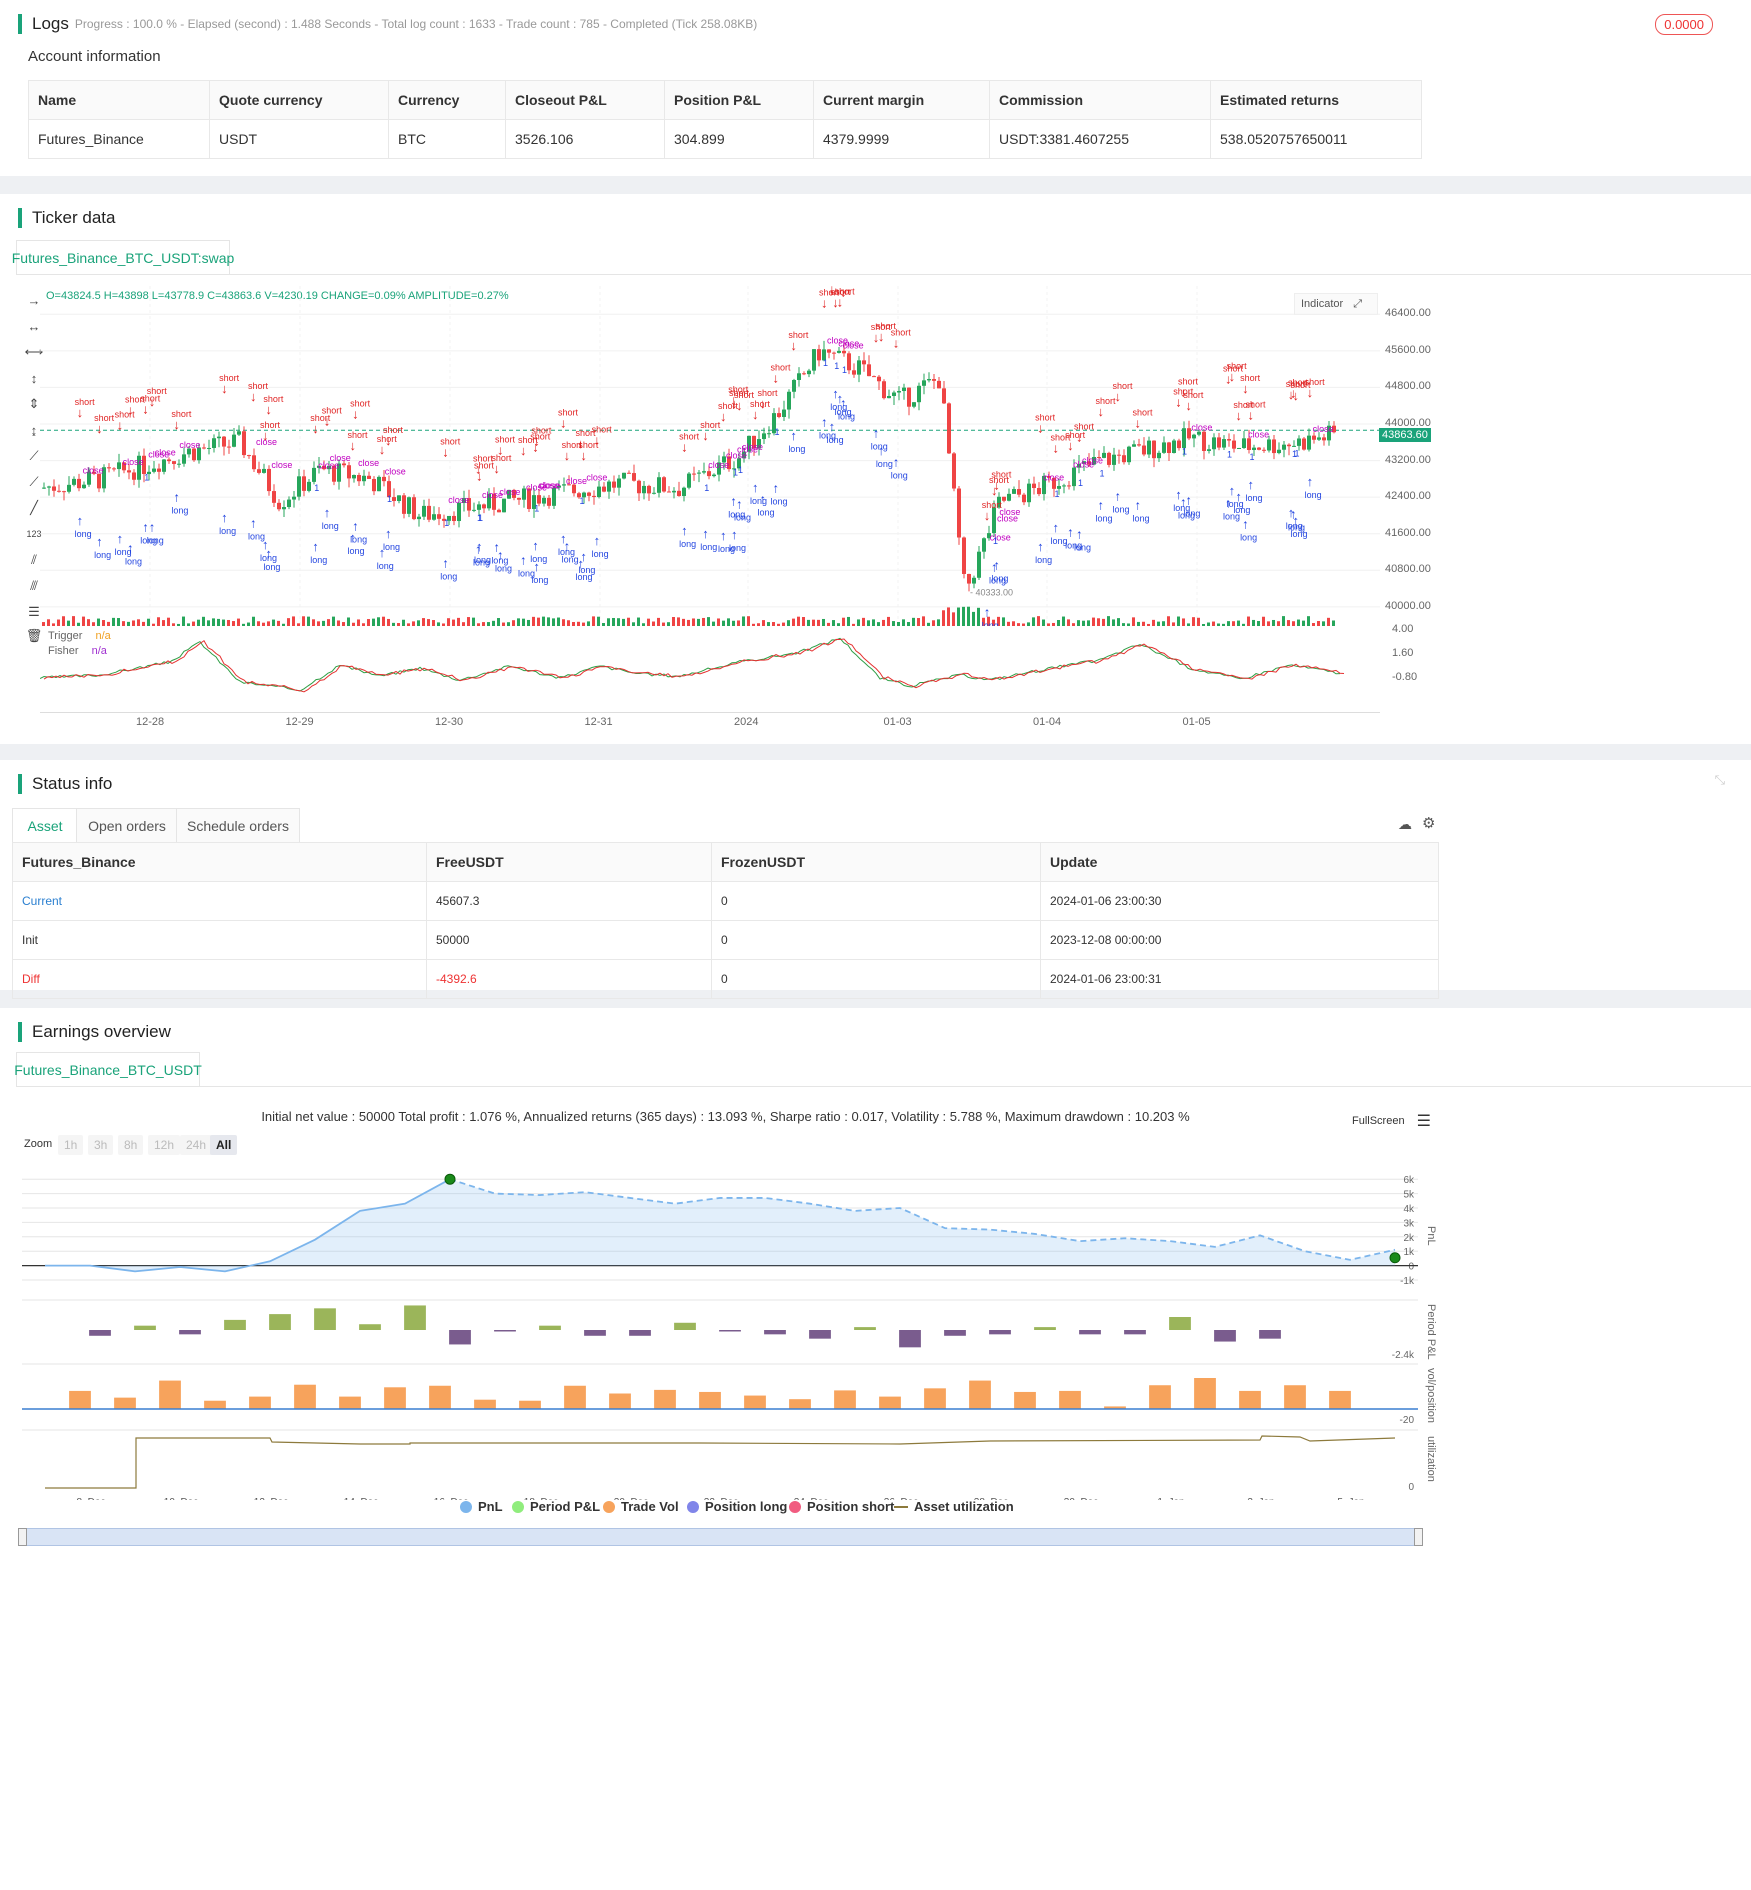  What do you see at coordinates (224, 1145) in the screenshot?
I see `zoom-all-button: All` at bounding box center [224, 1145].